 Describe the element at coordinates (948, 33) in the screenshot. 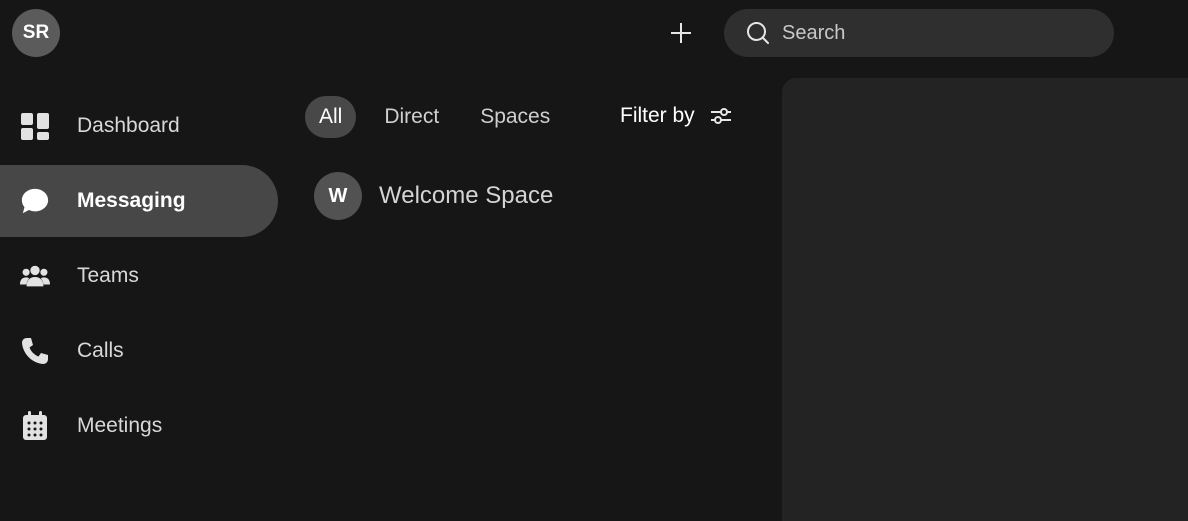

I see `search-input` at that location.